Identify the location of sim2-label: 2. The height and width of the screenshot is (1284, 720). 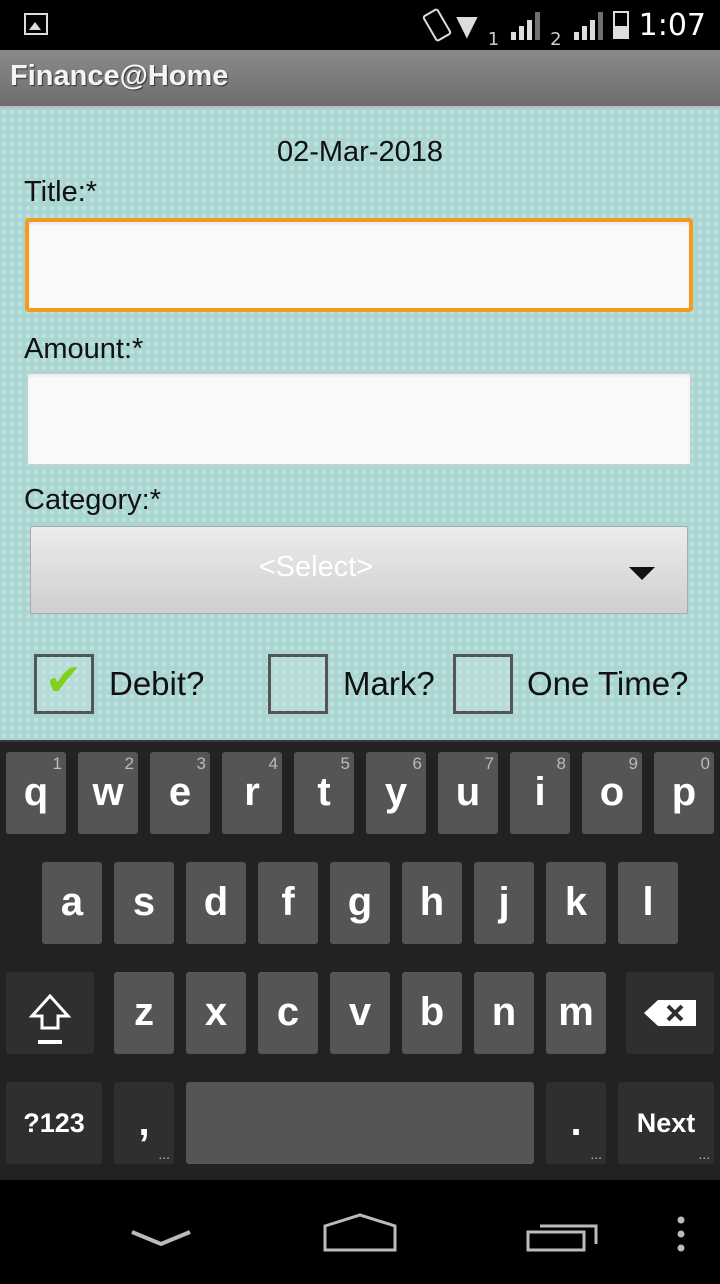
(556, 39).